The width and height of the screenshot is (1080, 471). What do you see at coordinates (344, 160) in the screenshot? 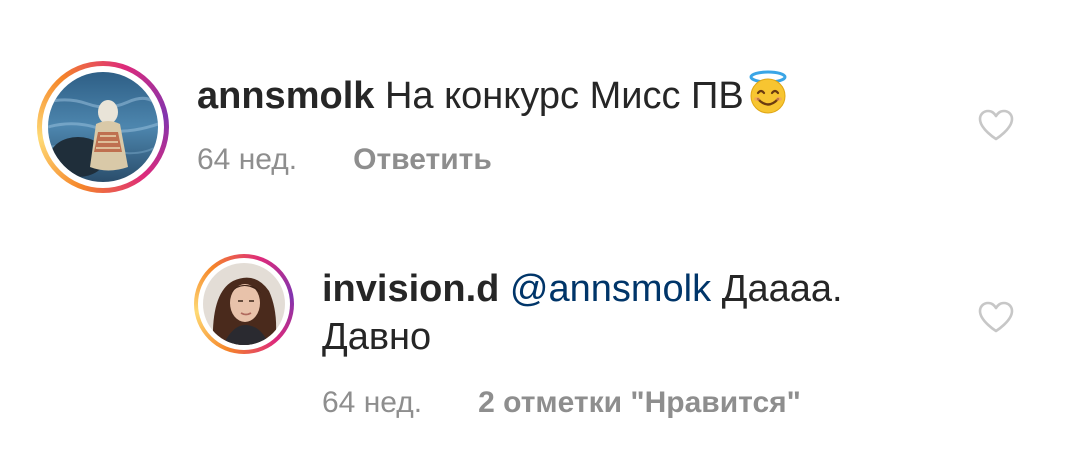
I see `comment-meta: 64 нед. Ответить` at bounding box center [344, 160].